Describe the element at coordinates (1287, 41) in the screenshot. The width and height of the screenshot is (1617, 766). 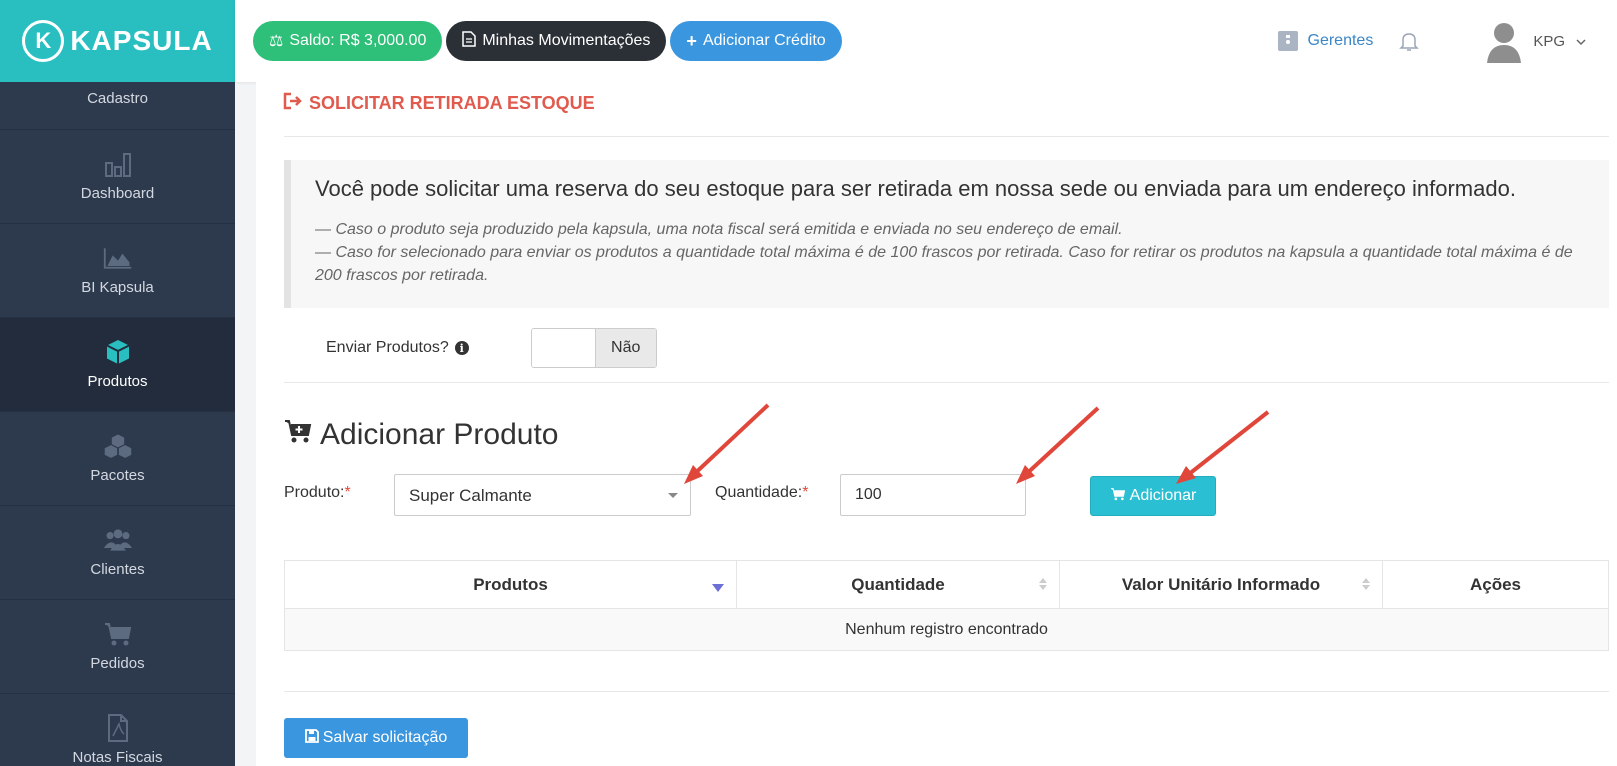
I see `id-badge-icon` at that location.